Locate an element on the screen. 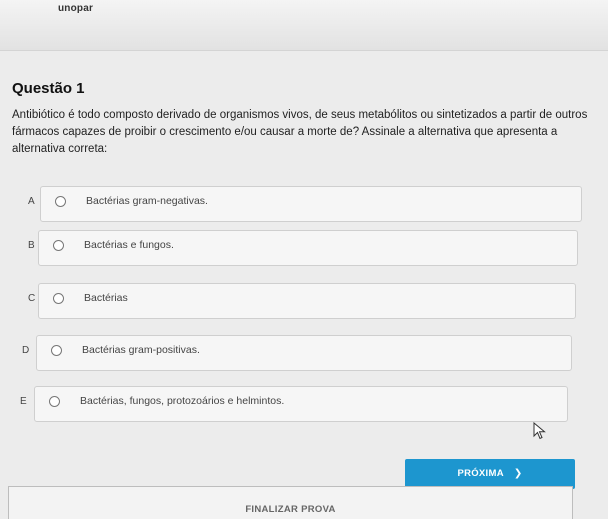 The width and height of the screenshot is (608, 519). top-bar: unopar is located at coordinates (304, 25).